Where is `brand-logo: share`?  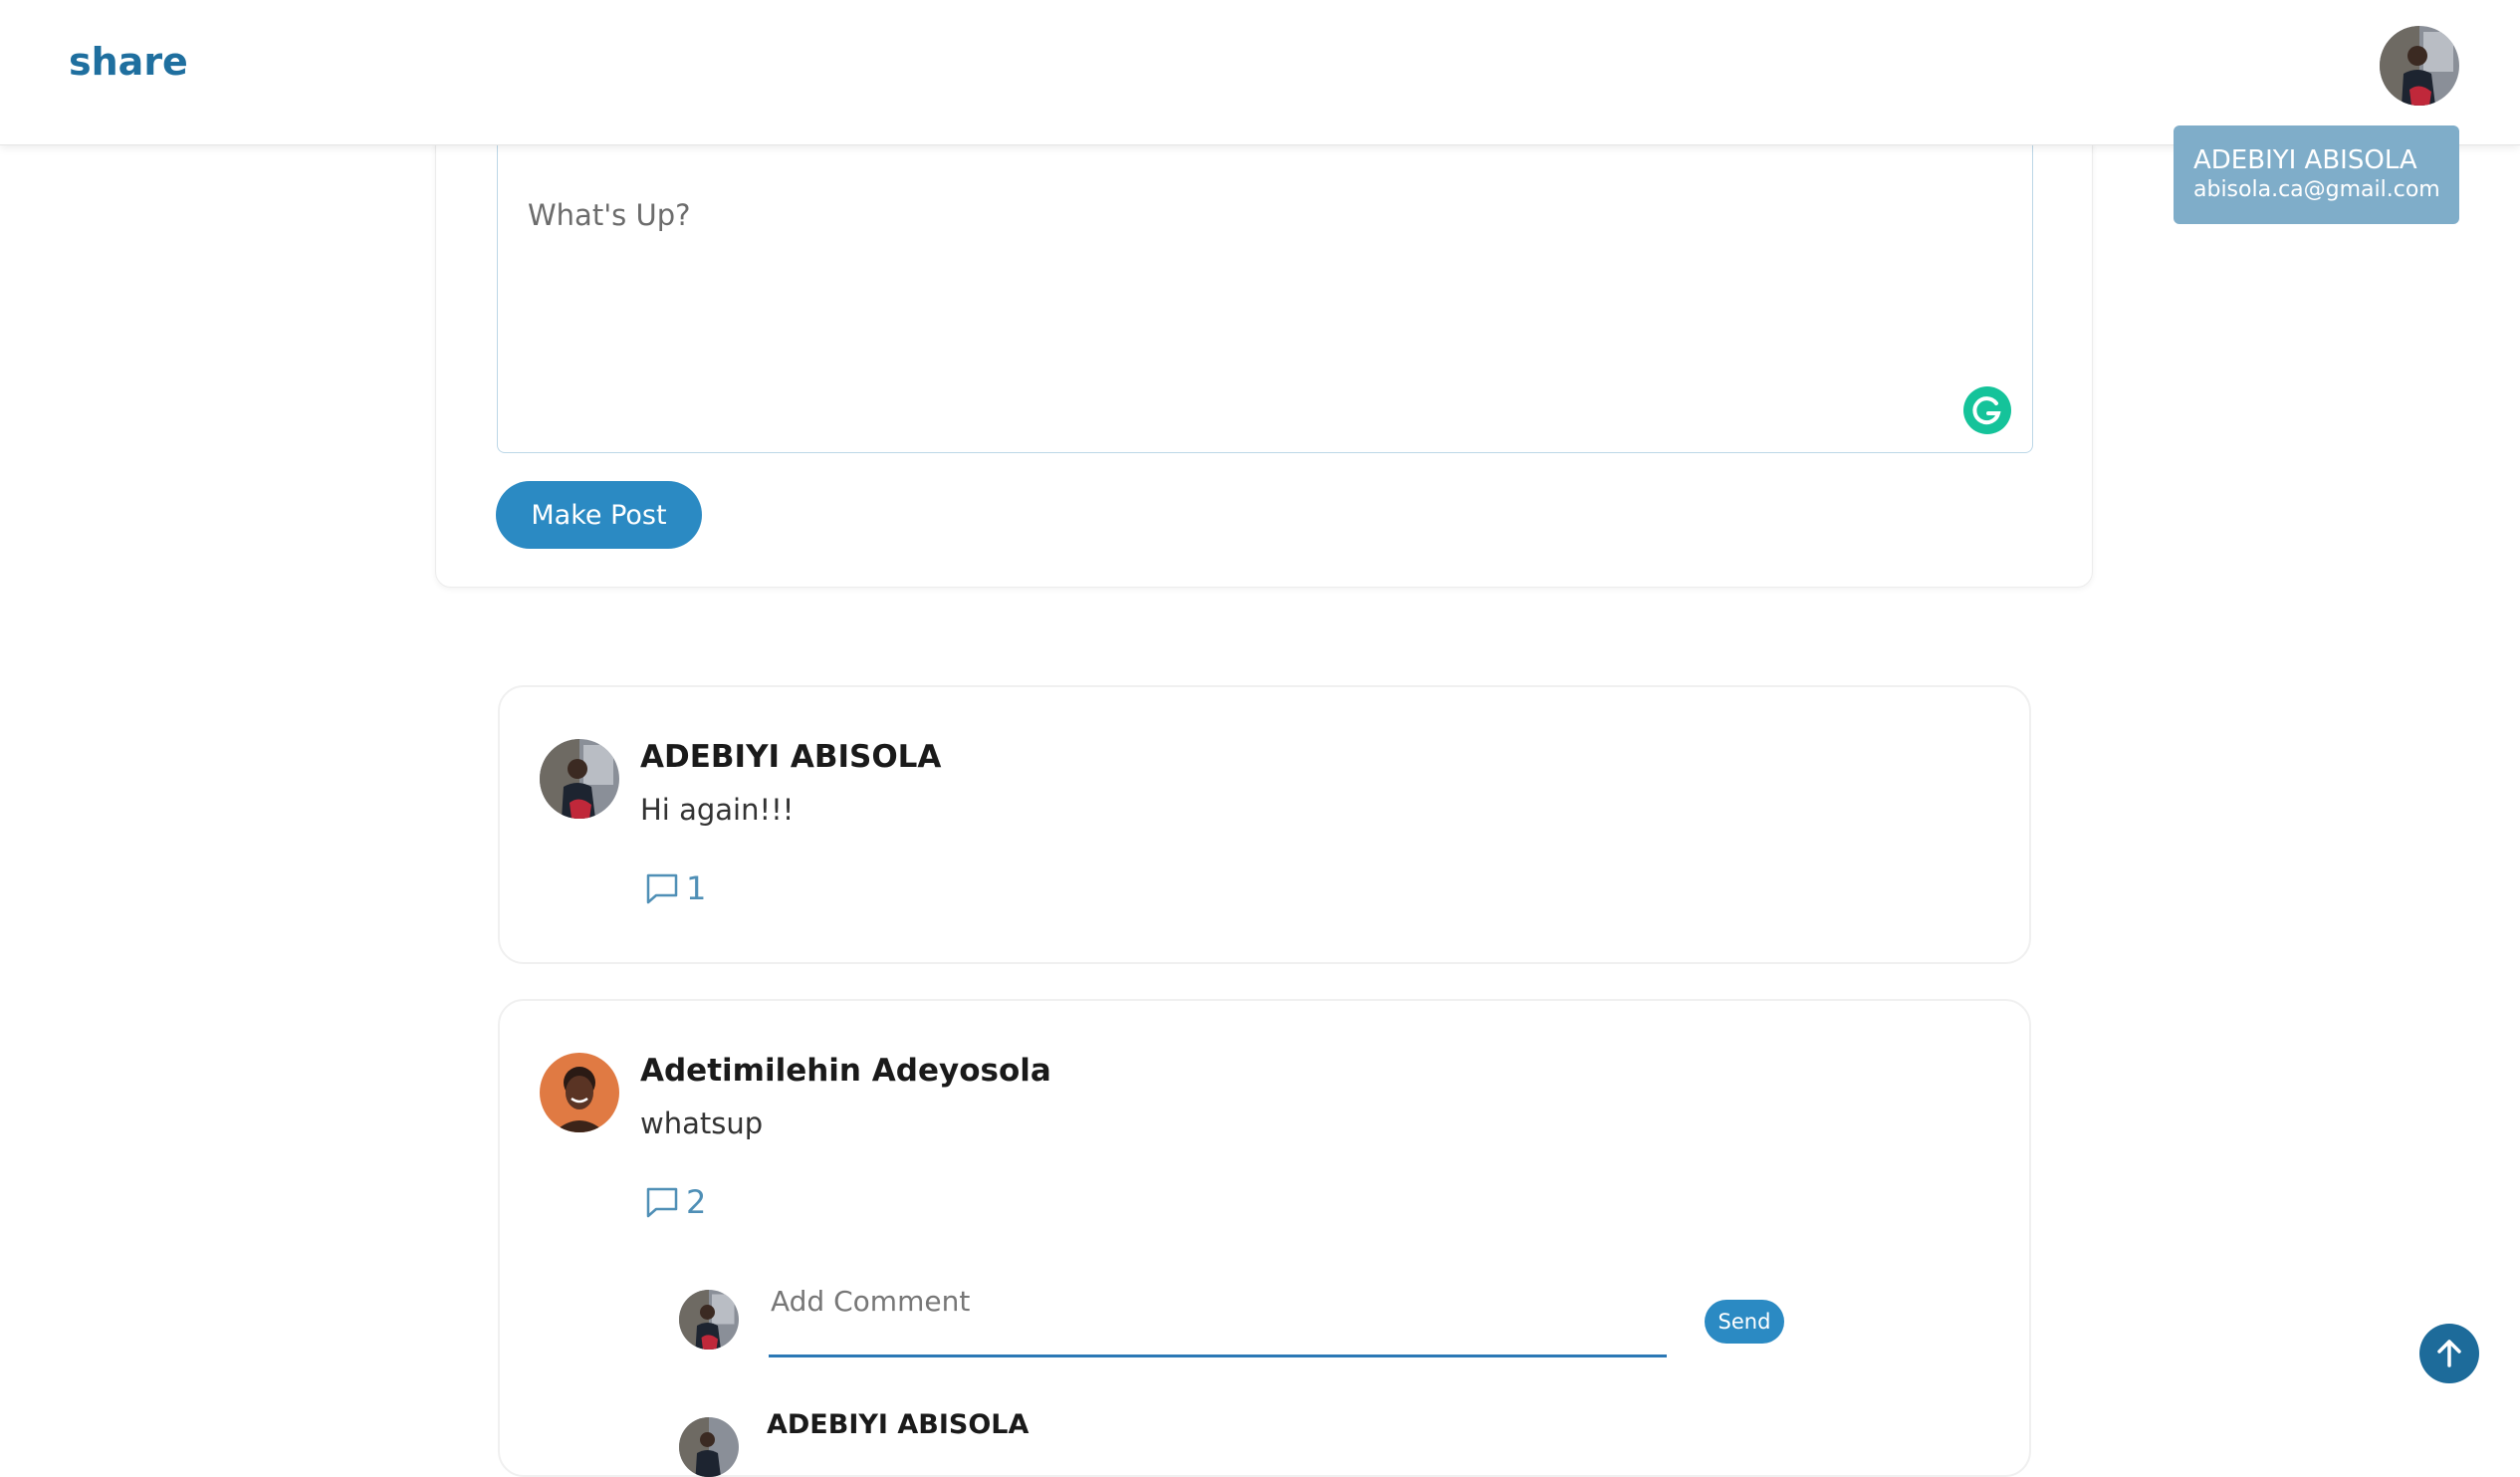
brand-logo: share is located at coordinates (128, 62).